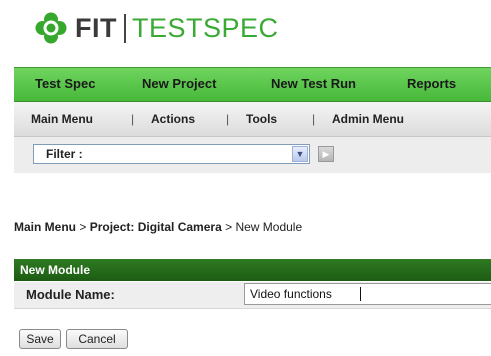  Describe the element at coordinates (368, 119) in the screenshot. I see `menu-admin-menu: Admin Menu` at that location.